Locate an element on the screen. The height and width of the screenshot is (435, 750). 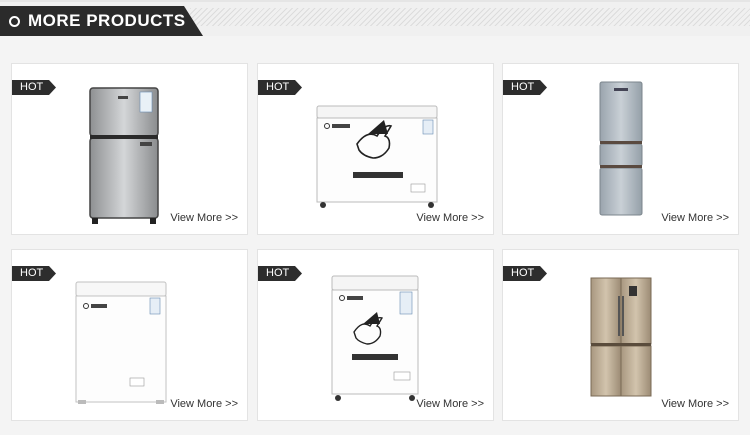
three-door-fridge-image is located at coordinates (621, 149).